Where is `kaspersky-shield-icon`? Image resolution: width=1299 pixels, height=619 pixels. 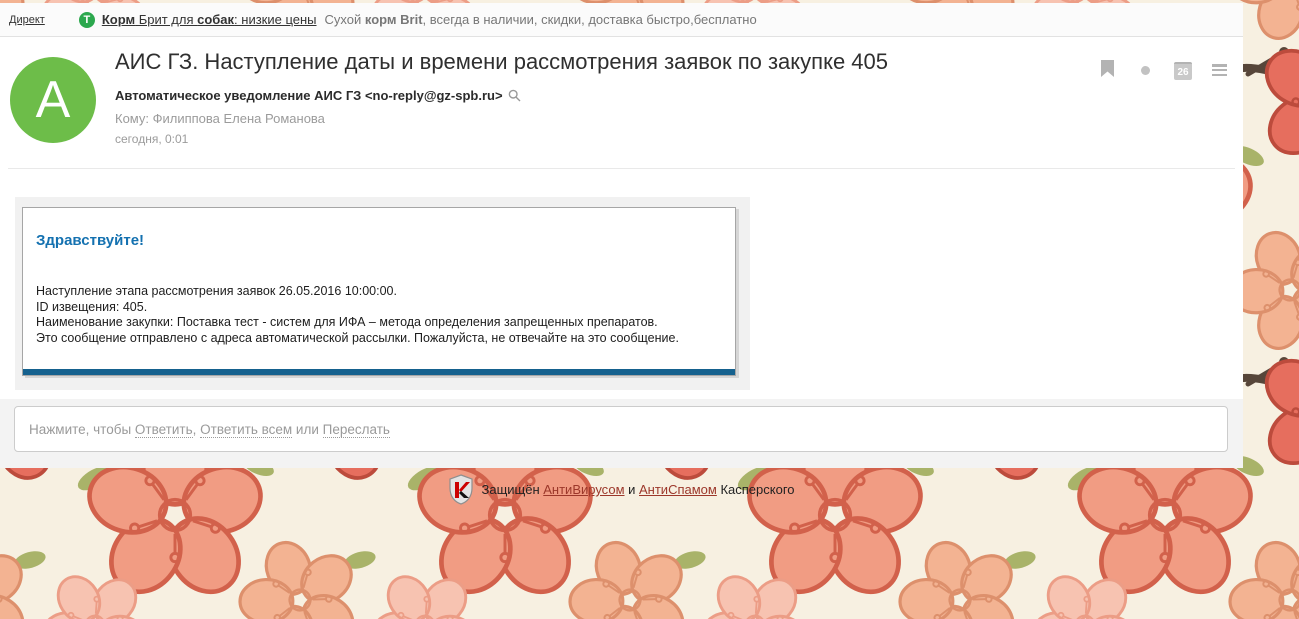 kaspersky-shield-icon is located at coordinates (461, 489).